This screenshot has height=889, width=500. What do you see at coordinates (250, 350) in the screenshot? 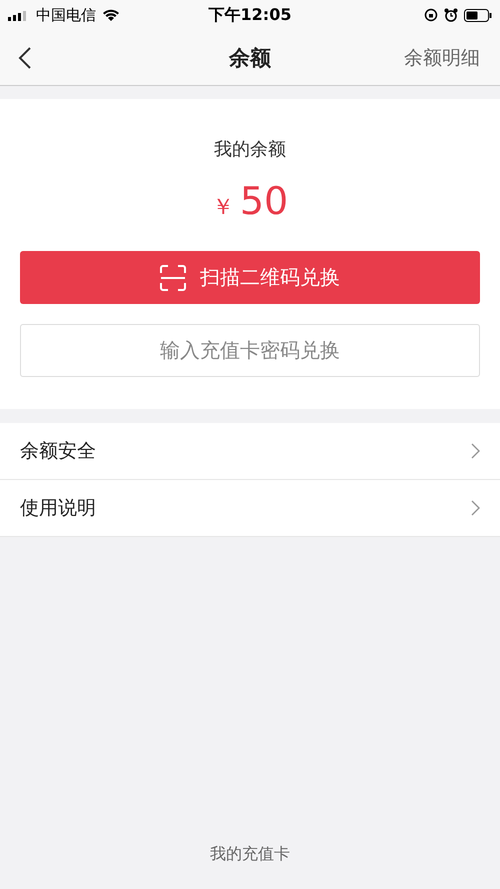
I see `enter-code-button: 输入充值卡密码兑换` at bounding box center [250, 350].